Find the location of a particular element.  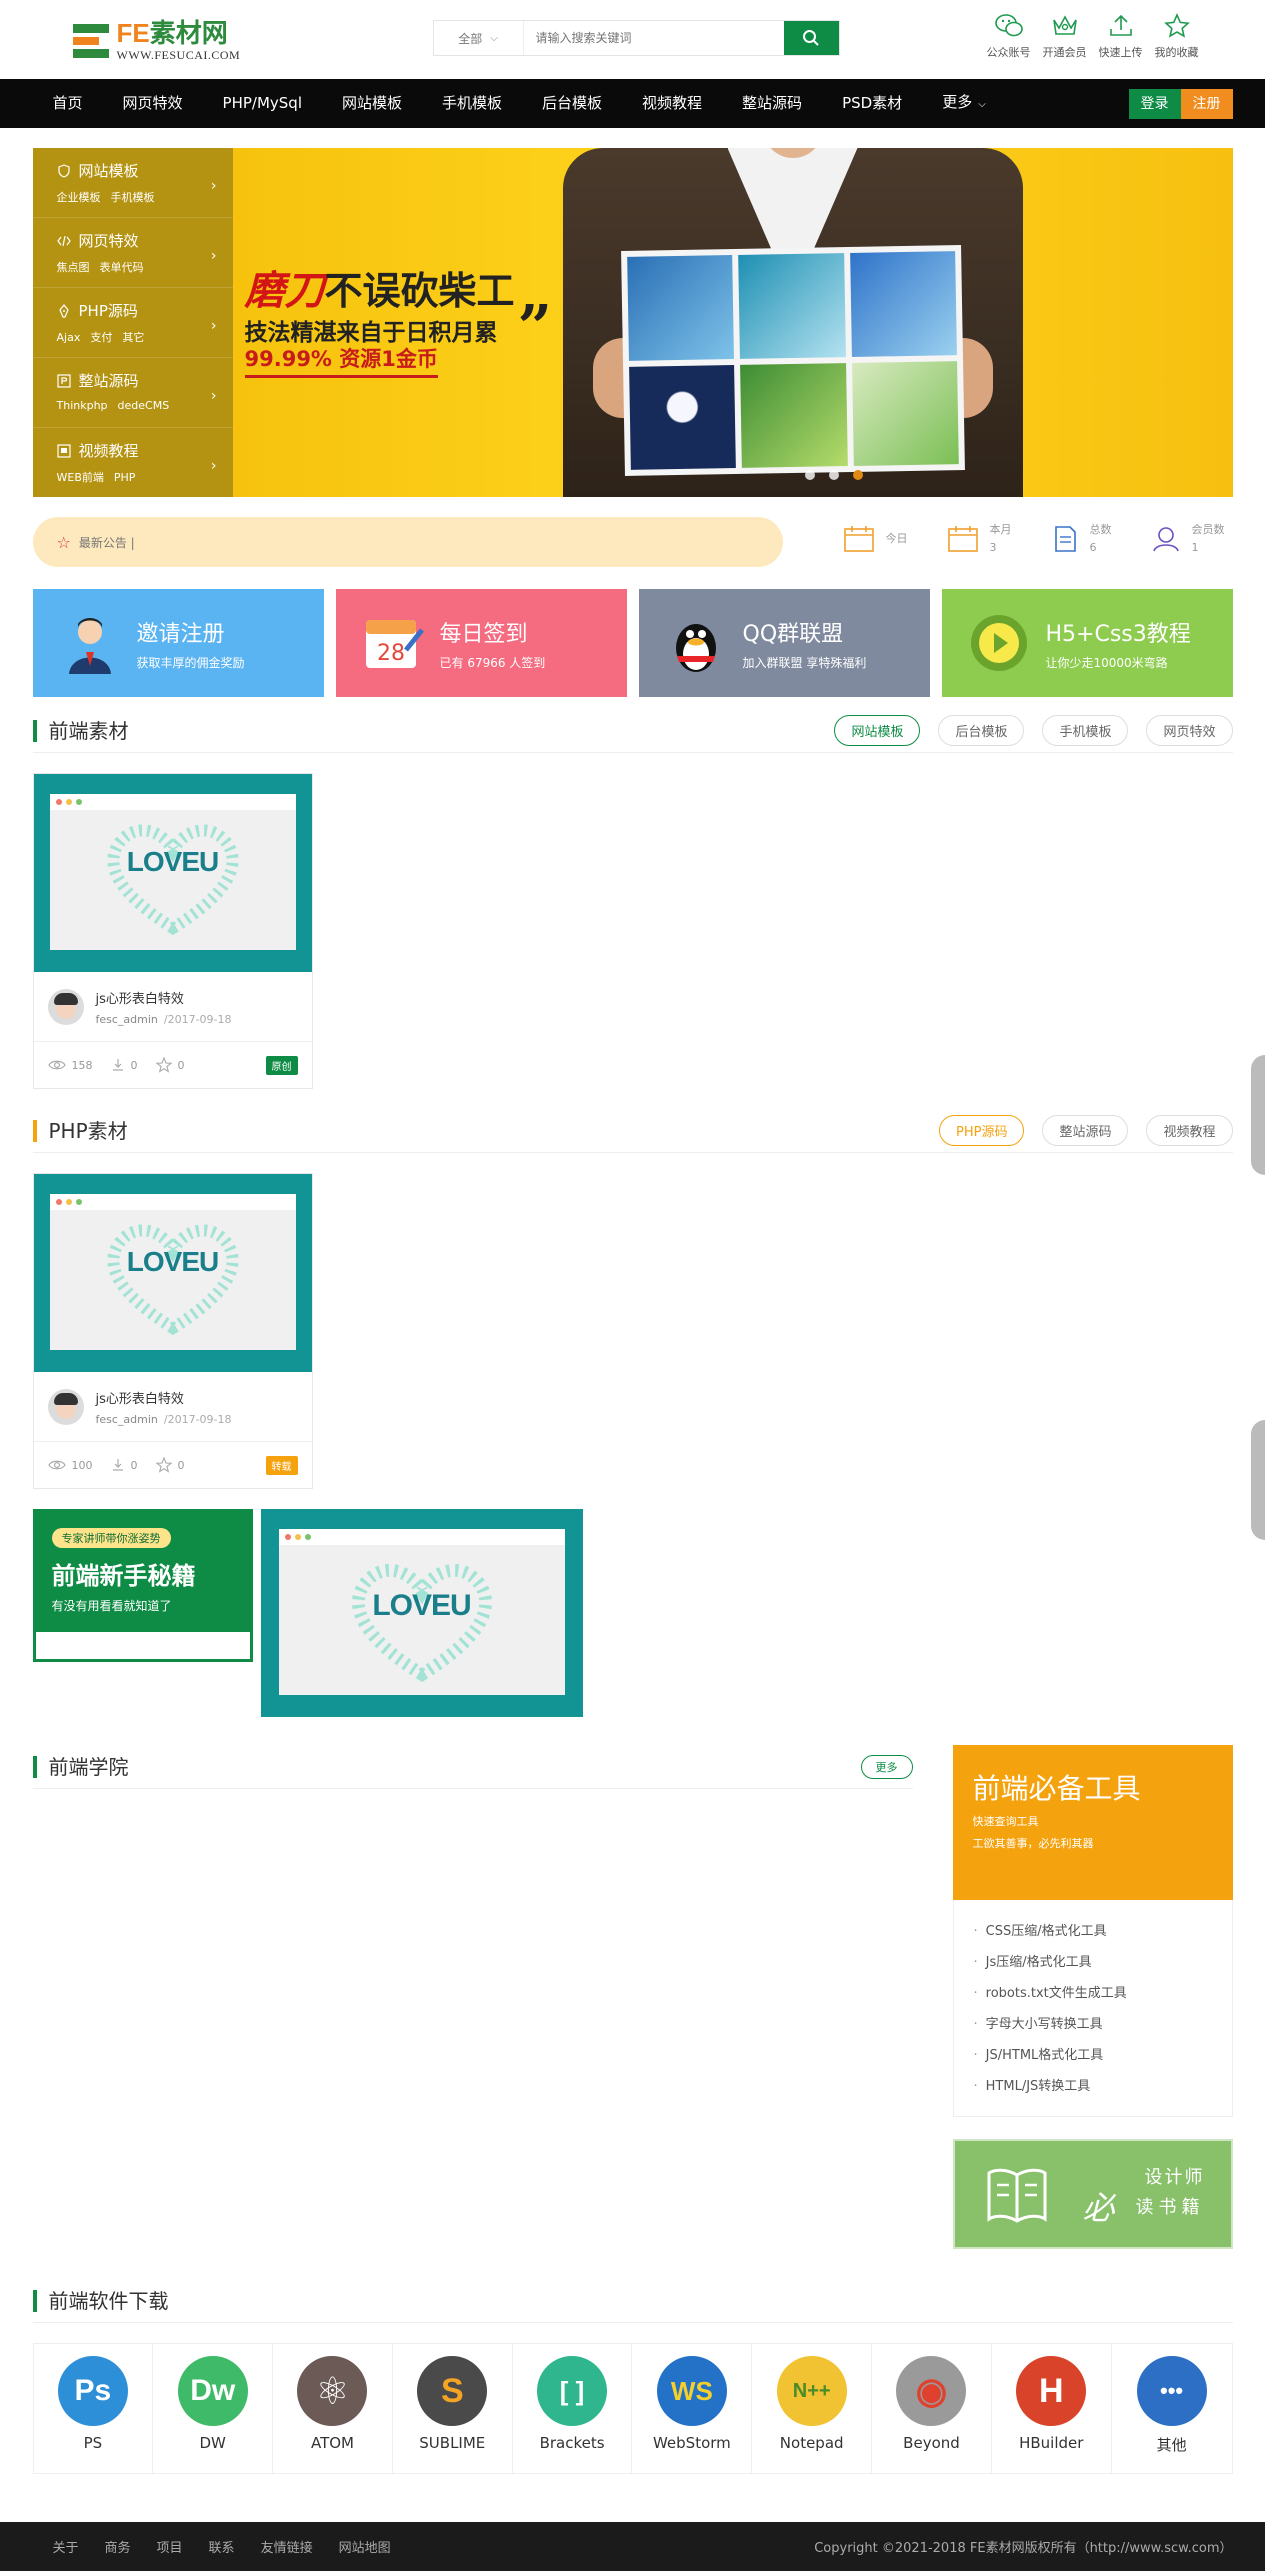

tool-link: CSS压缩/格式化工具 is located at coordinates (1093, 1931).